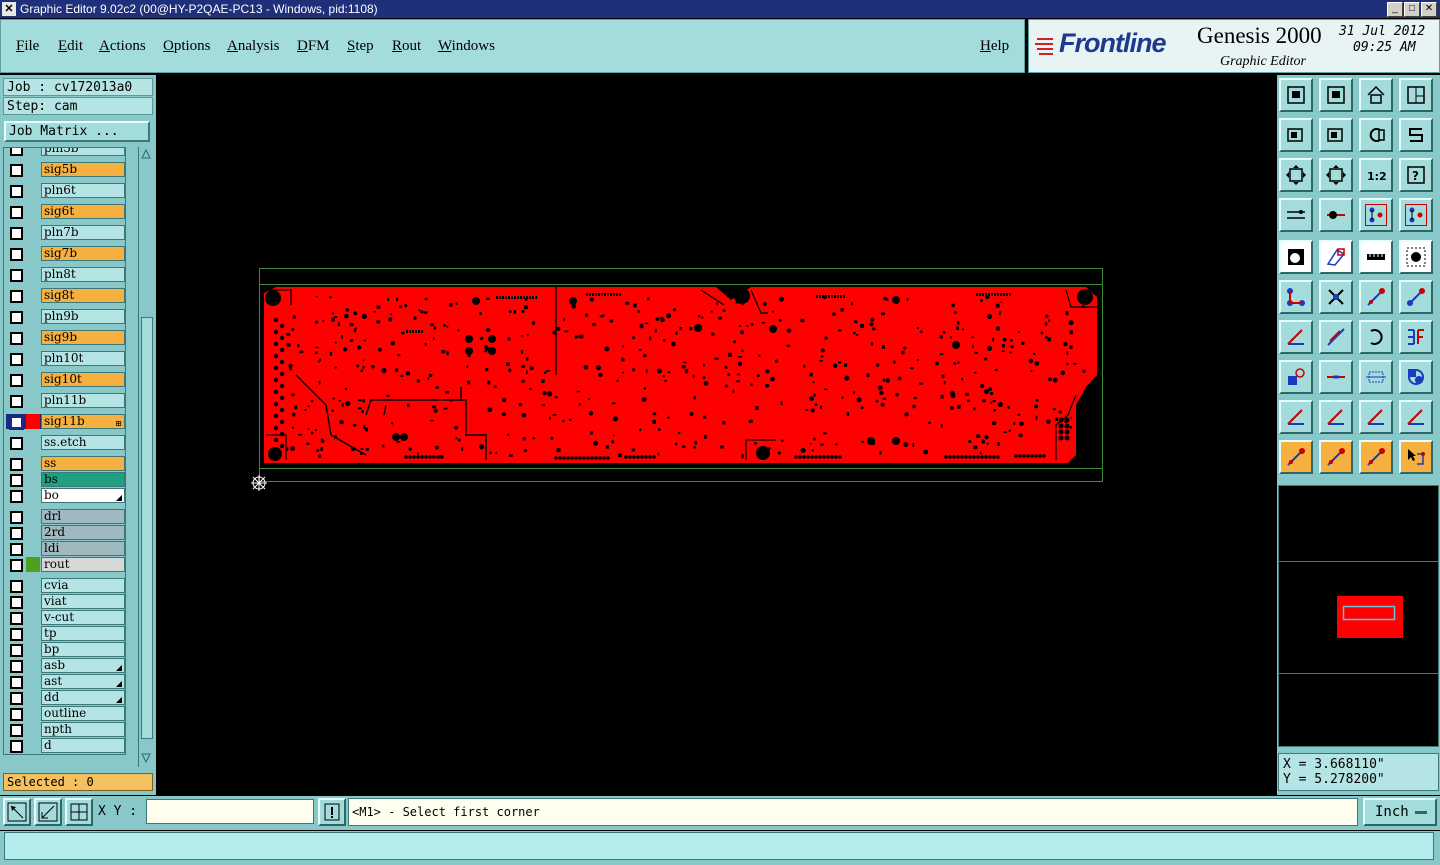 This screenshot has width=1440, height=865. I want to click on help-button: ?, so click(1416, 175).